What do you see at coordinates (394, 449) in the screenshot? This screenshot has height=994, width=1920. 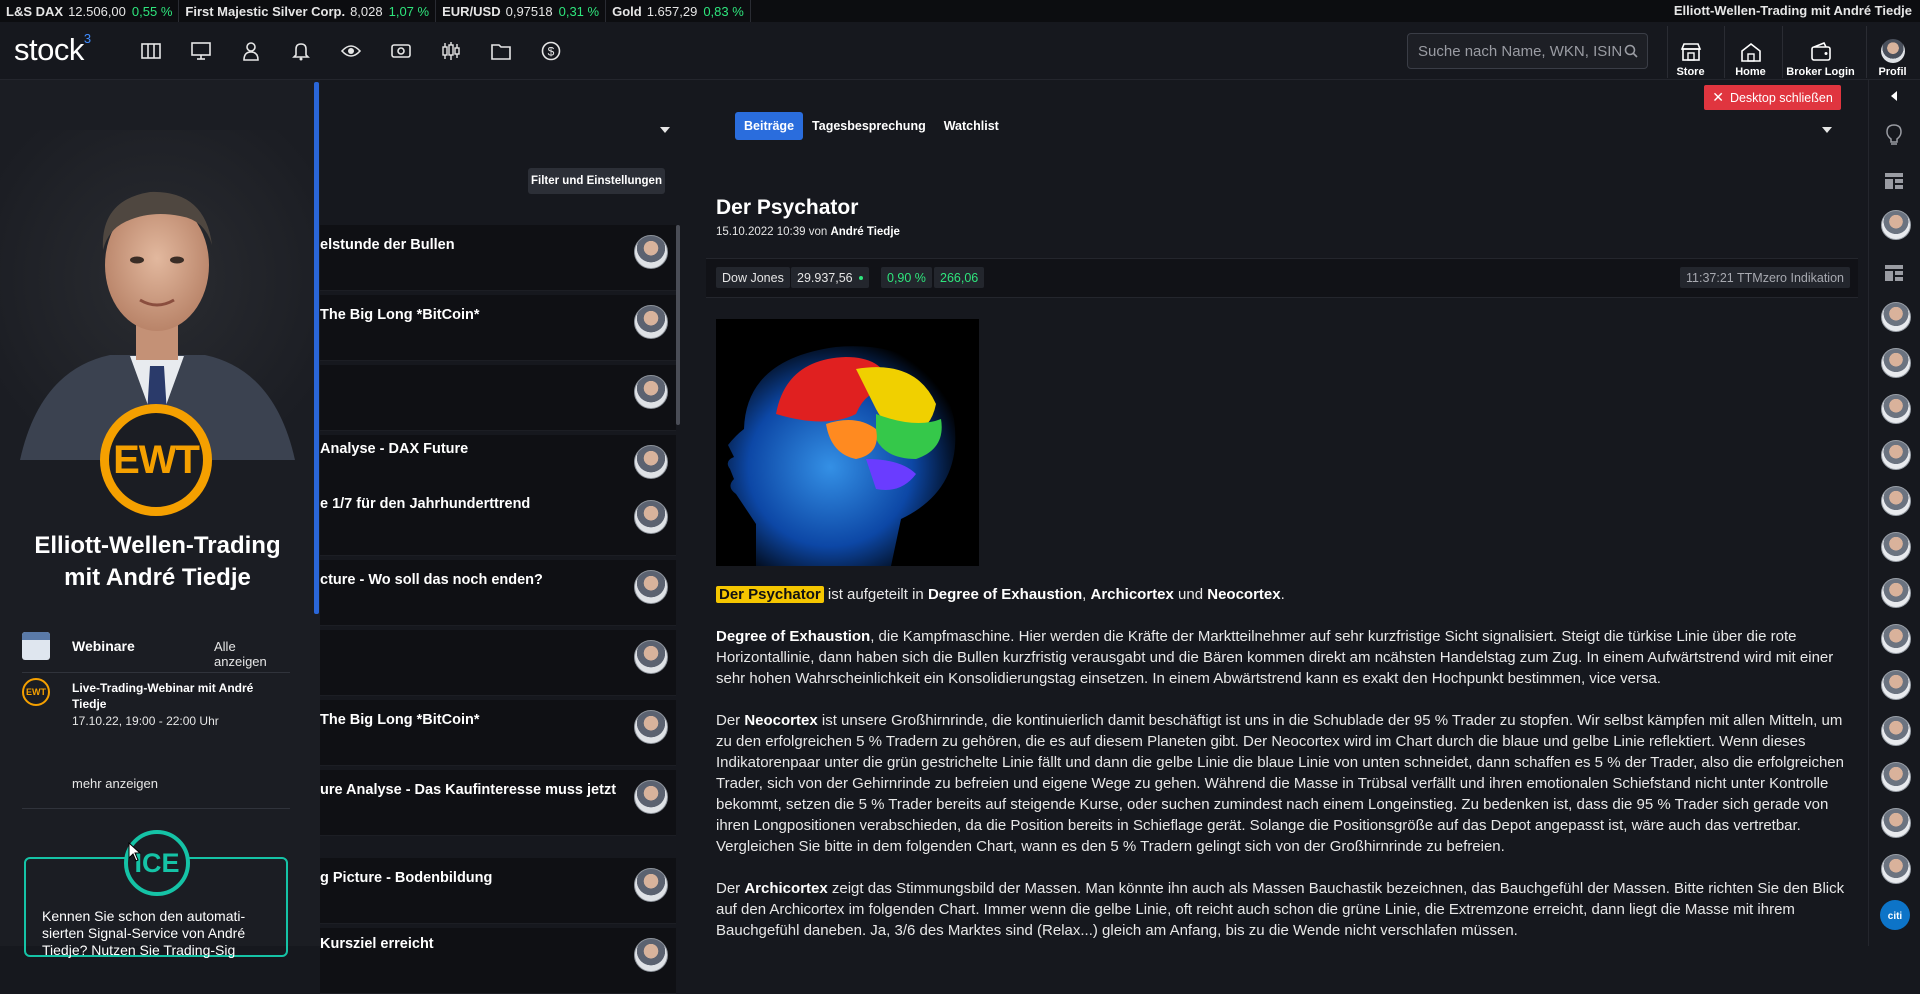 I see `list-item-title: Analyse - DAX Future` at bounding box center [394, 449].